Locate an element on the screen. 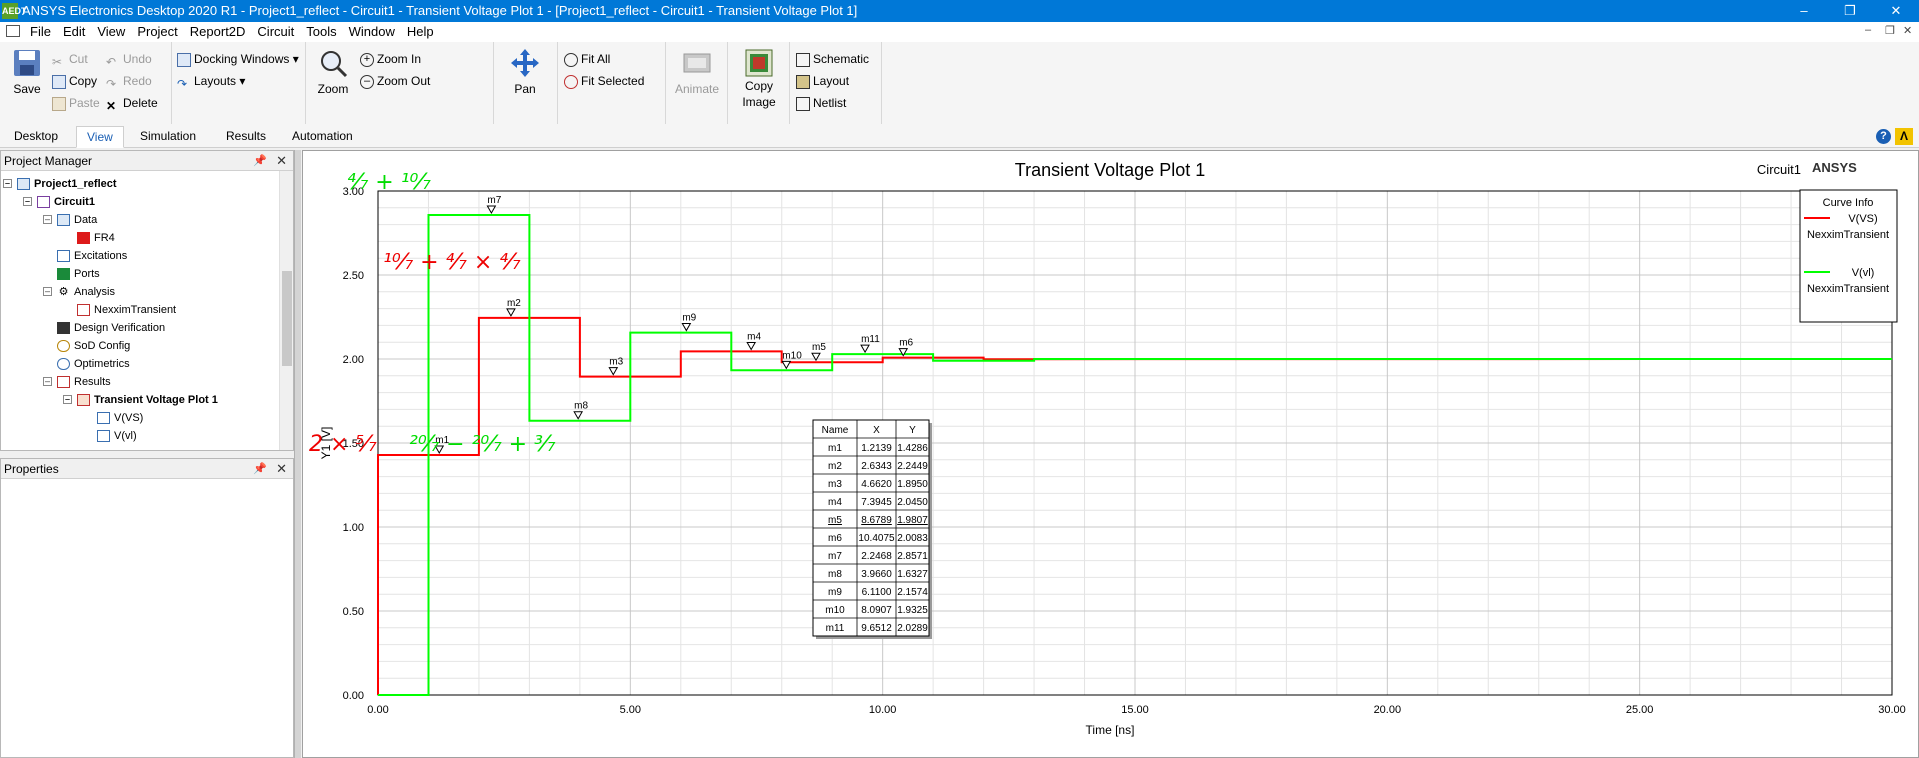 This screenshot has width=1919, height=758. marker-triangle-m11 is located at coordinates (865, 349).